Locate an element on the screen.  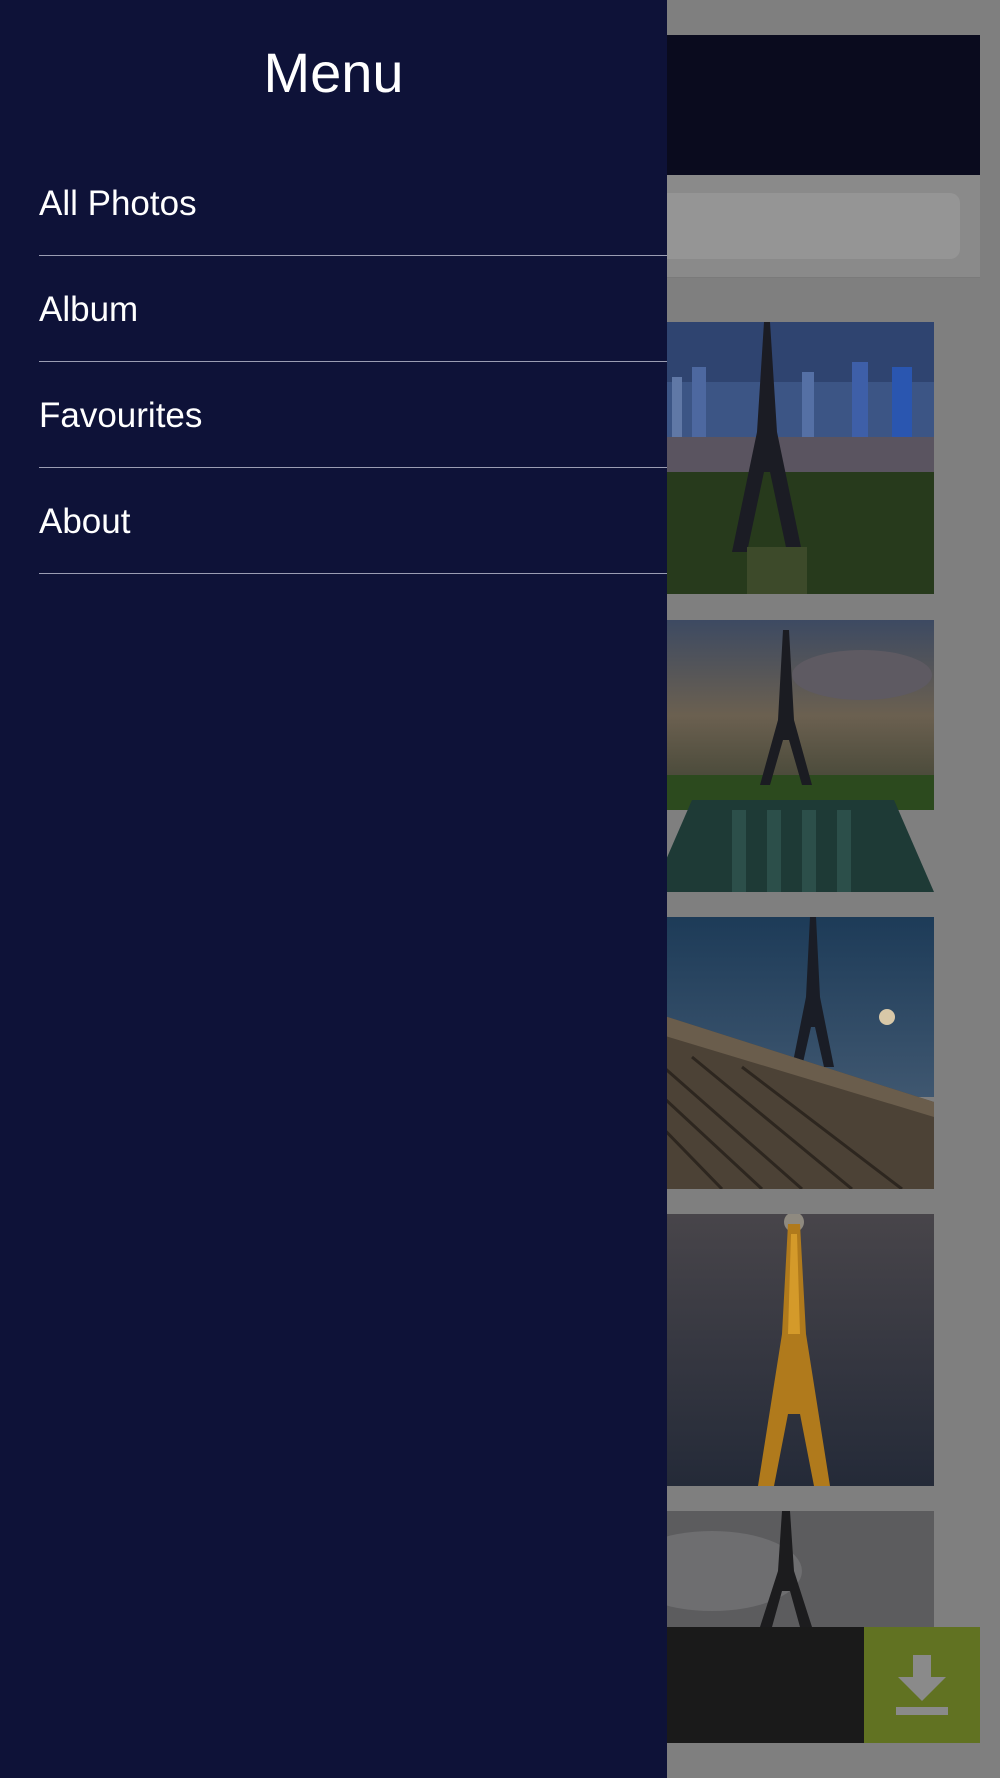
eiffel-tower-trocadero-steps-image is located at coordinates (793, 1053).